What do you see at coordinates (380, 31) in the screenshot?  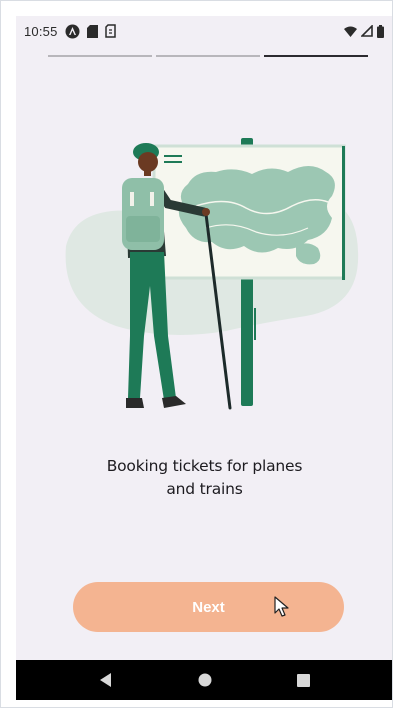 I see `battery-icon` at bounding box center [380, 31].